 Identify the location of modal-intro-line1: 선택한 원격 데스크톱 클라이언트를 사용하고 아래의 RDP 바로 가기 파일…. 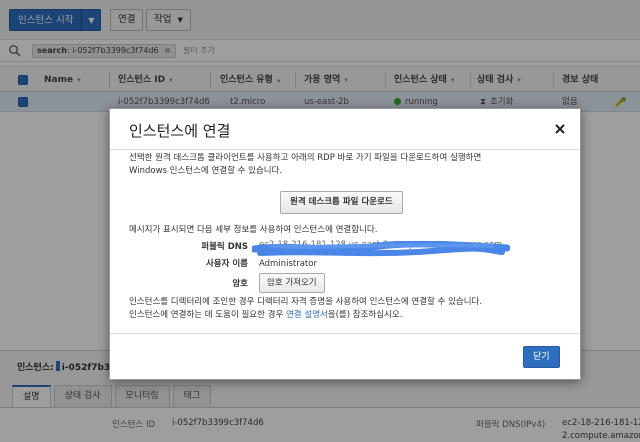
(305, 158).